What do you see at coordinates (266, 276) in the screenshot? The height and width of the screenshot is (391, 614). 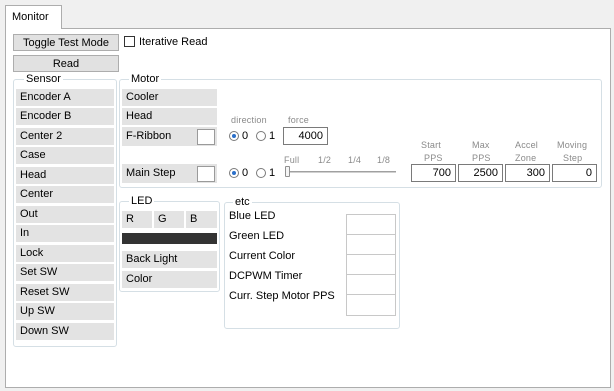 I see `etc-label-dcpwm-timer: DCPWM Timer` at bounding box center [266, 276].